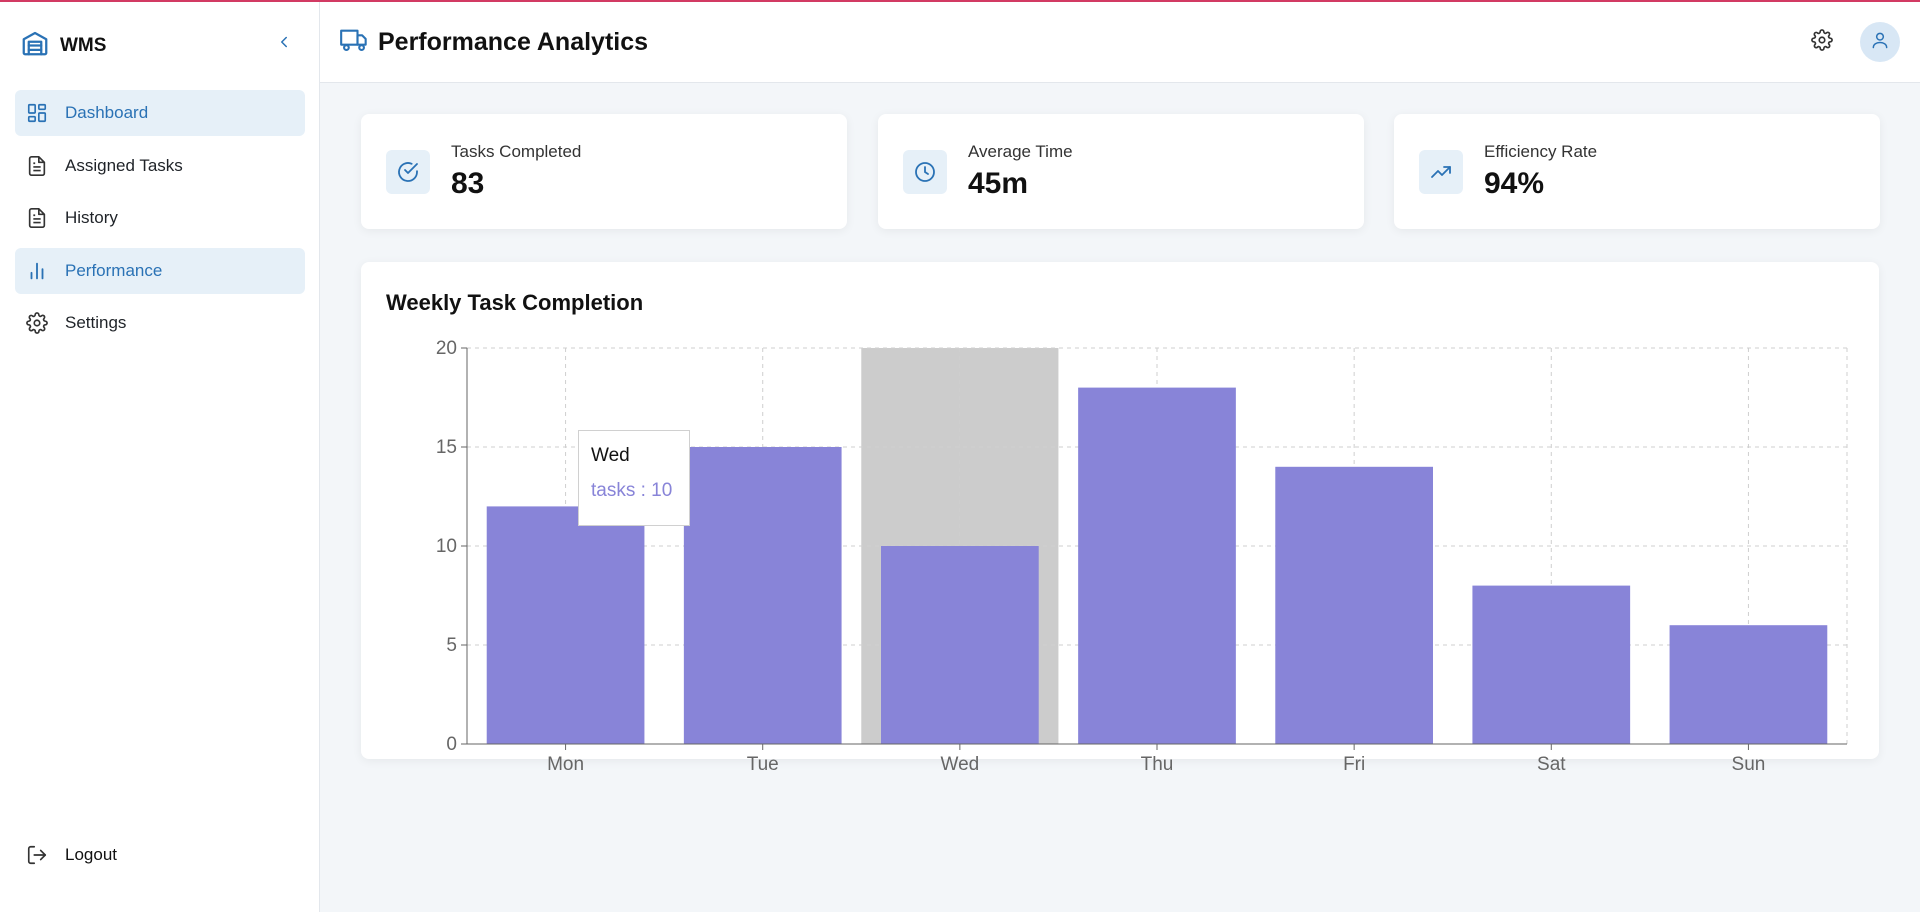 The width and height of the screenshot is (1920, 912). Describe the element at coordinates (513, 42) in the screenshot. I see `page-title: Performance Analytics` at that location.